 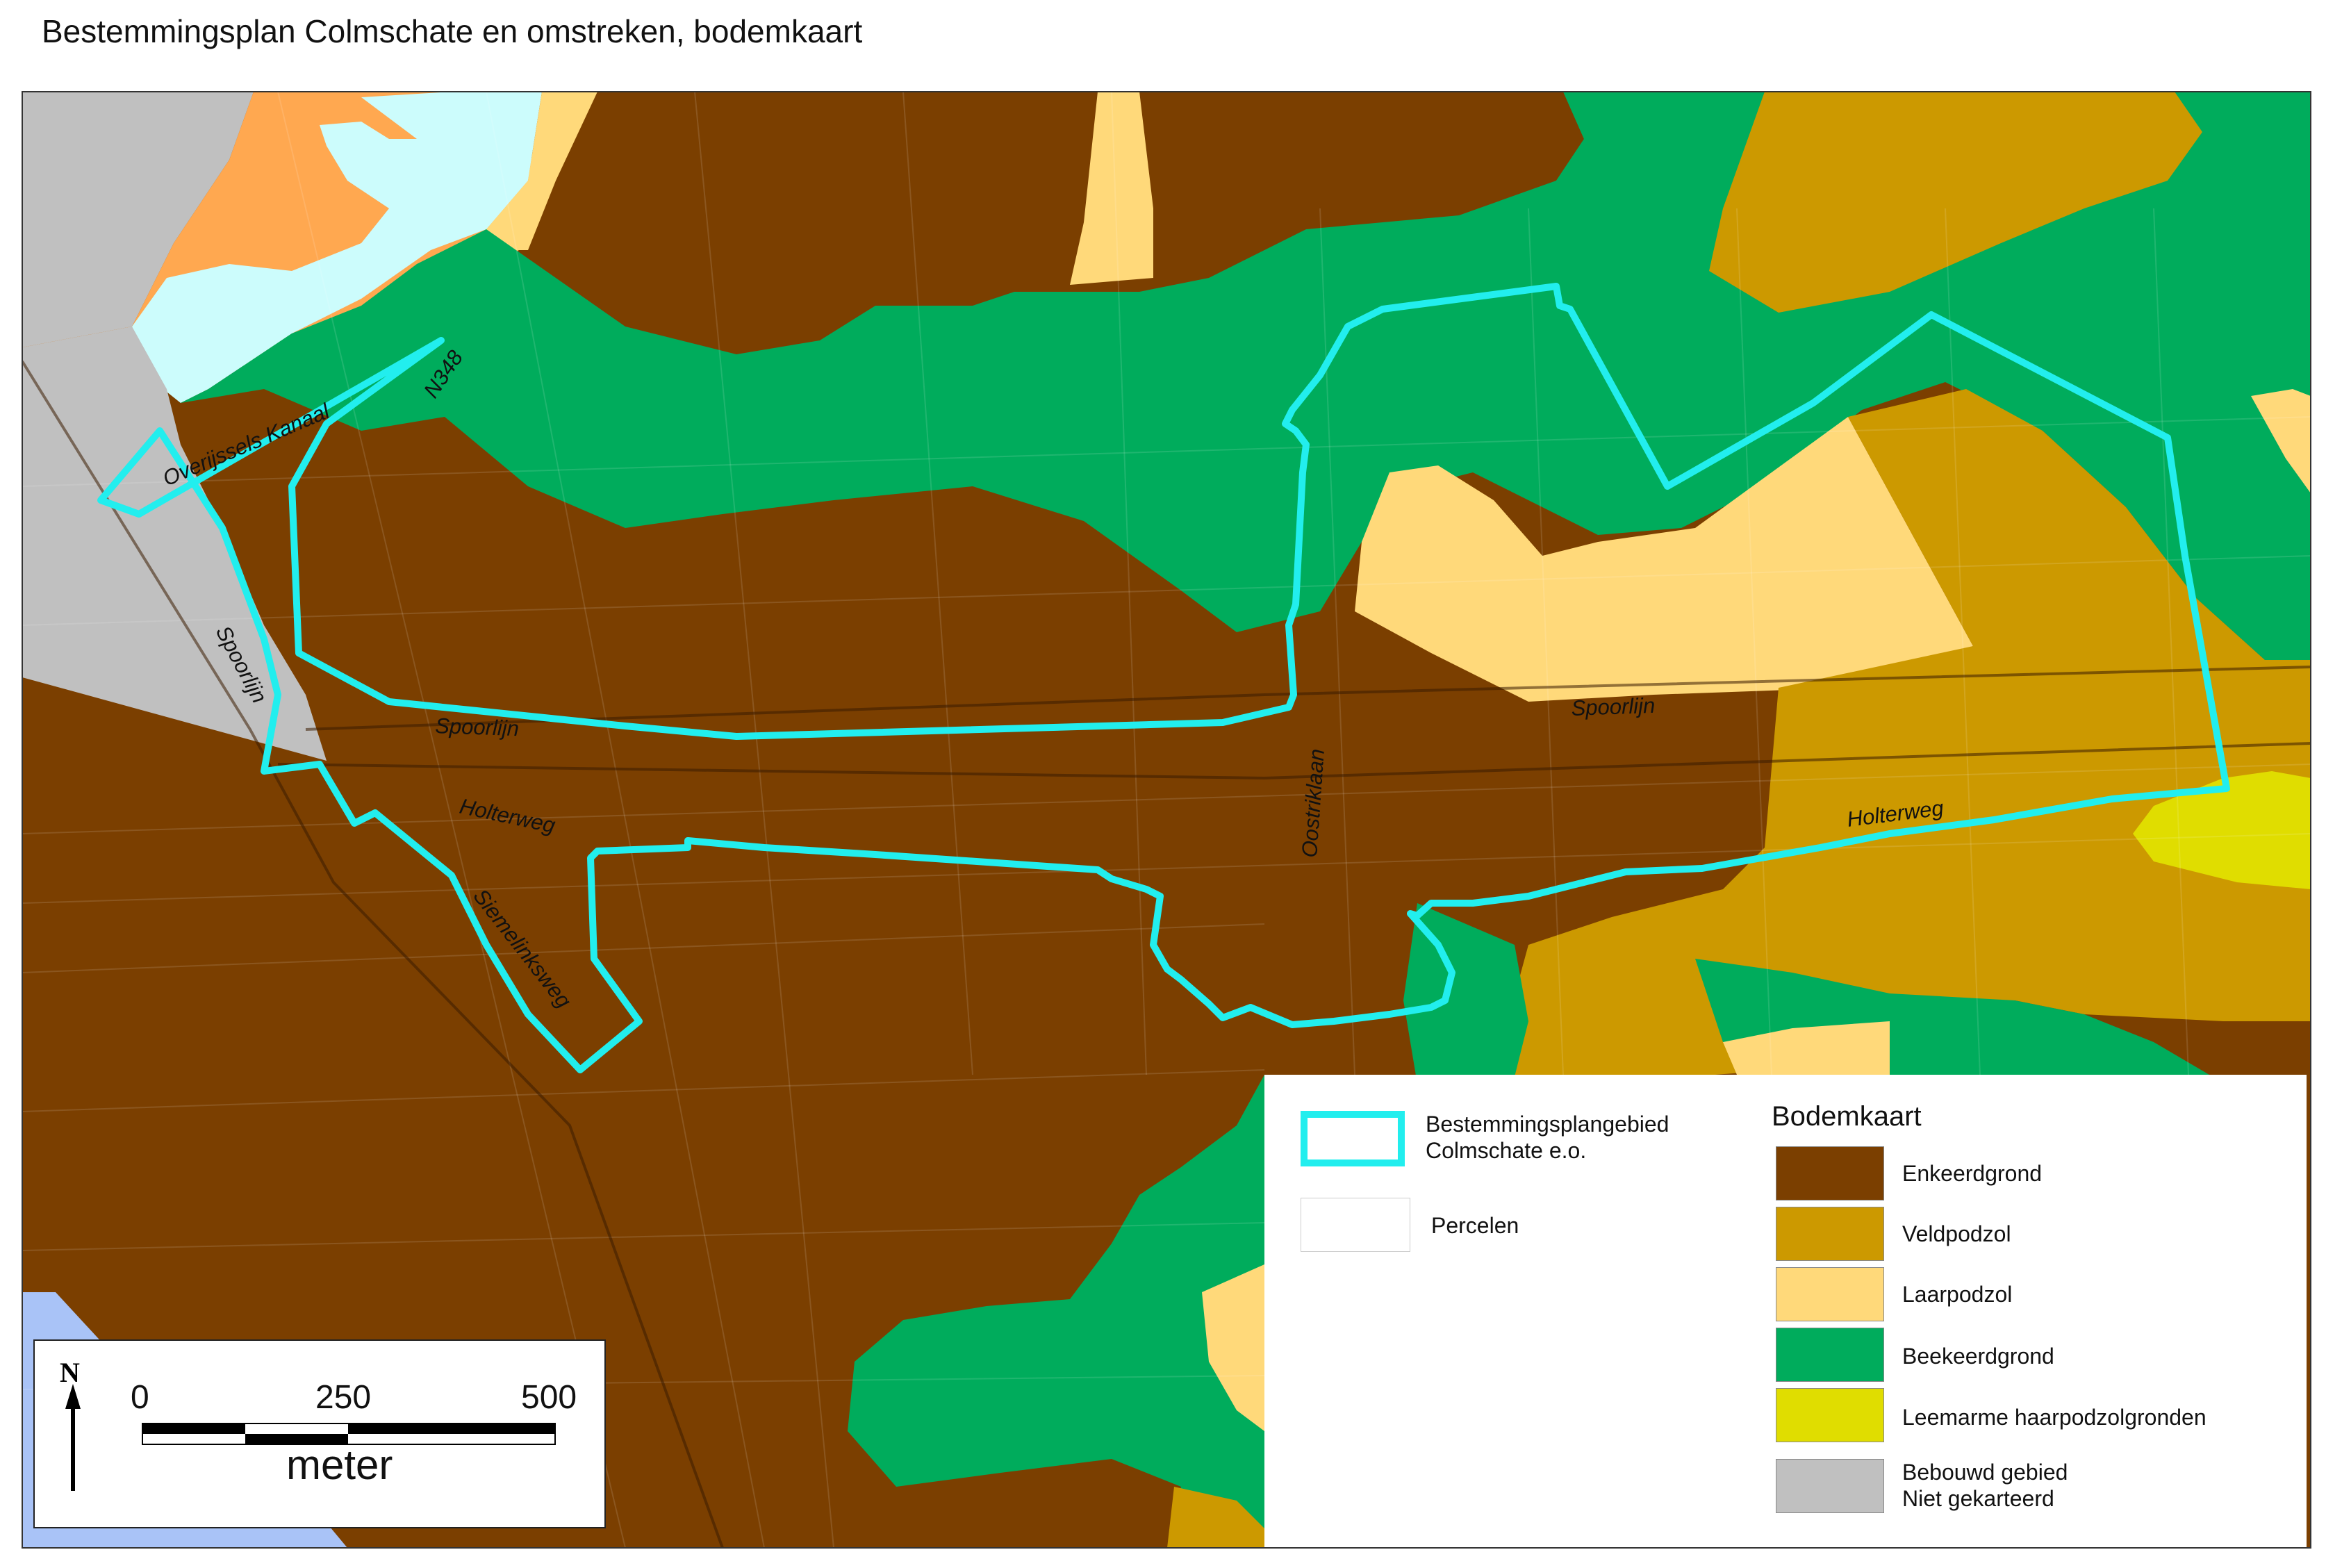 I want to click on scale-tick-500: 500, so click(x=549, y=1397).